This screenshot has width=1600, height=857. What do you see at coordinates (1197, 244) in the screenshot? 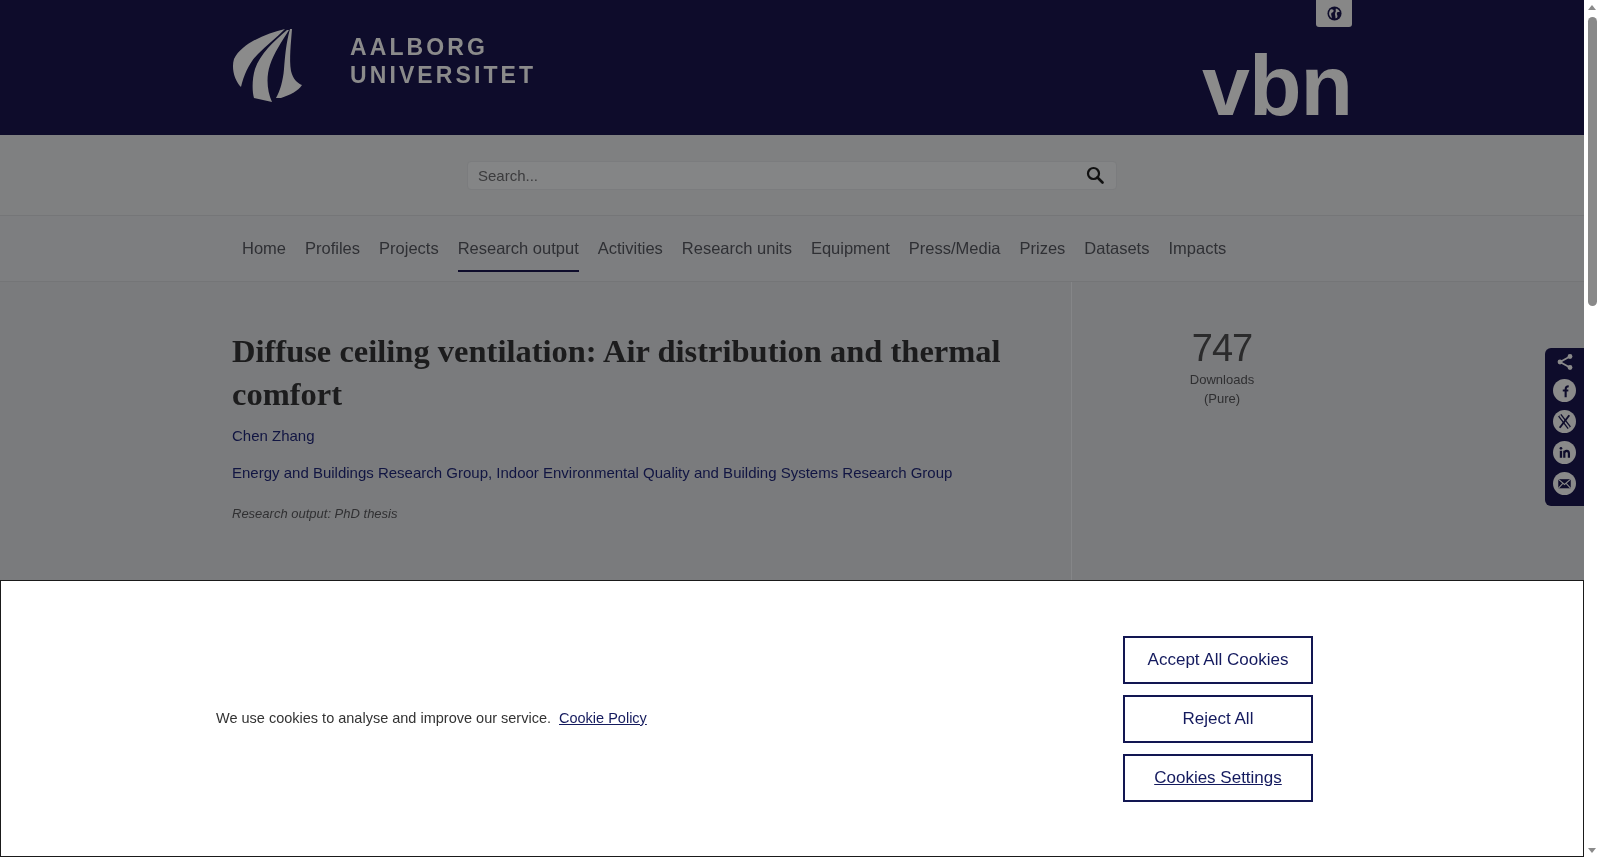
I see `nav-tab: Impacts` at bounding box center [1197, 244].